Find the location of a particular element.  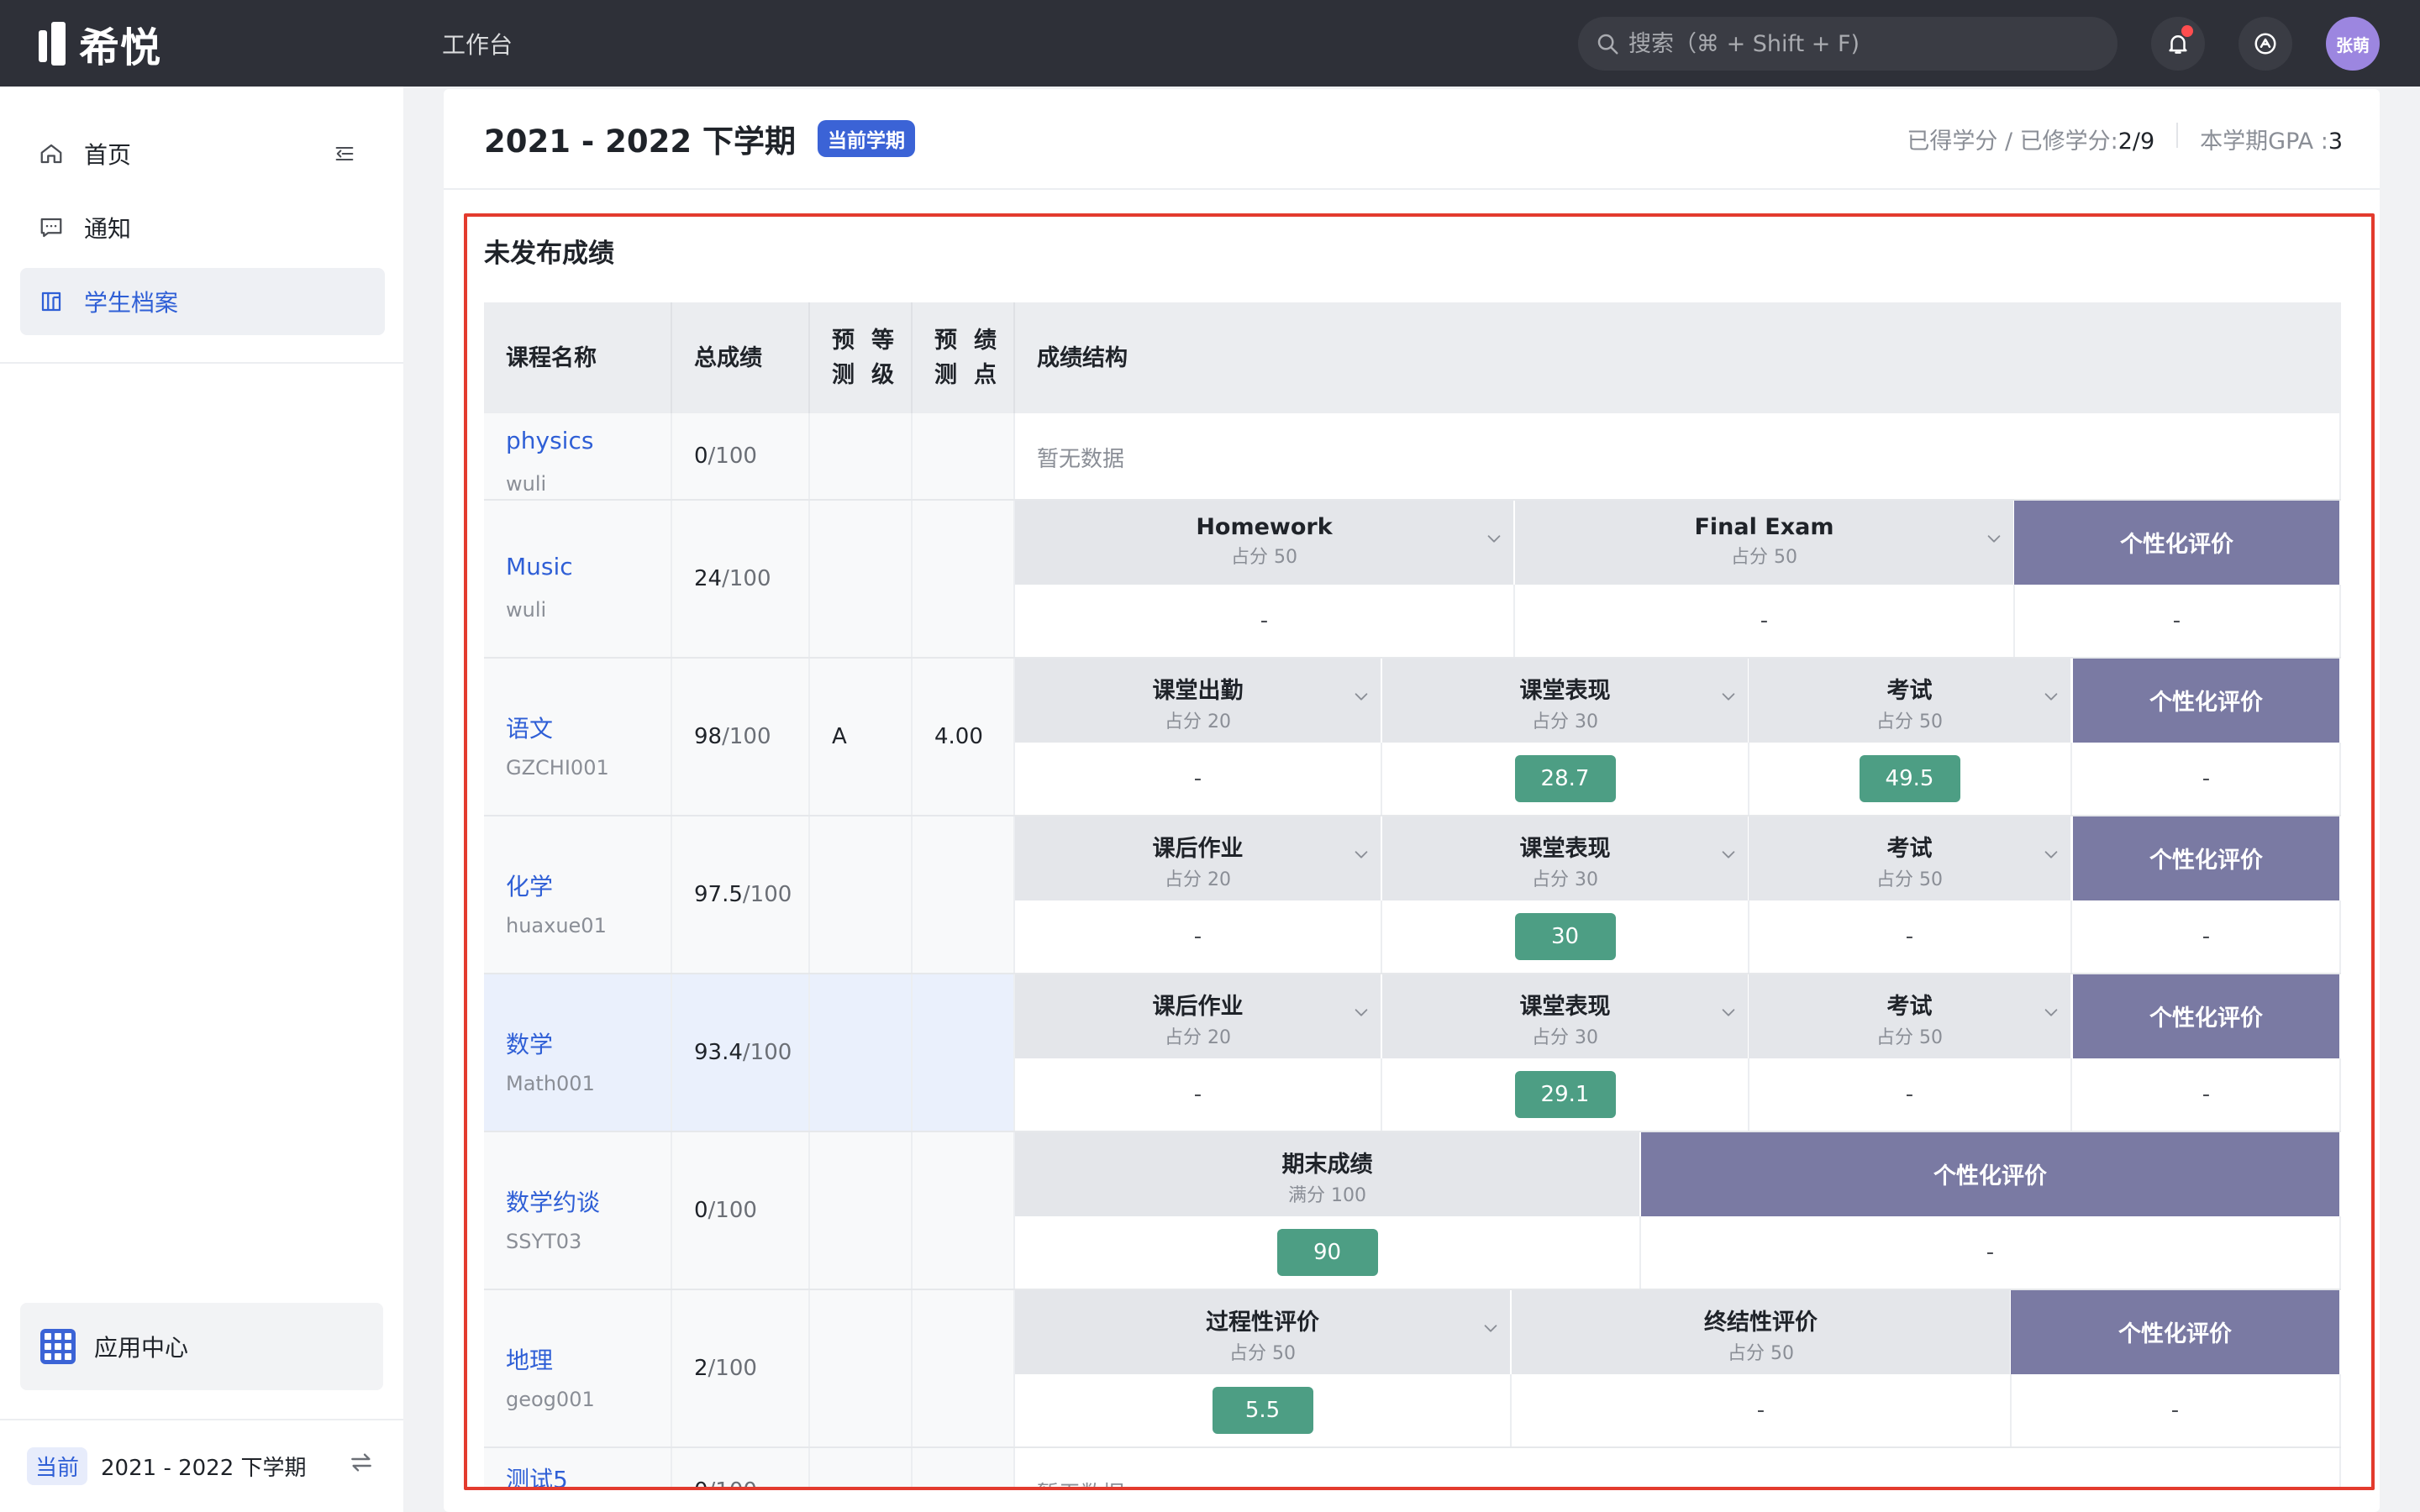

grade-structure-cell: 课堂出勤 占分 20 - 课堂表现 占分 30 28.7 考试 占分 50 49.5 个性化评价 - is located at coordinates (1678, 737).